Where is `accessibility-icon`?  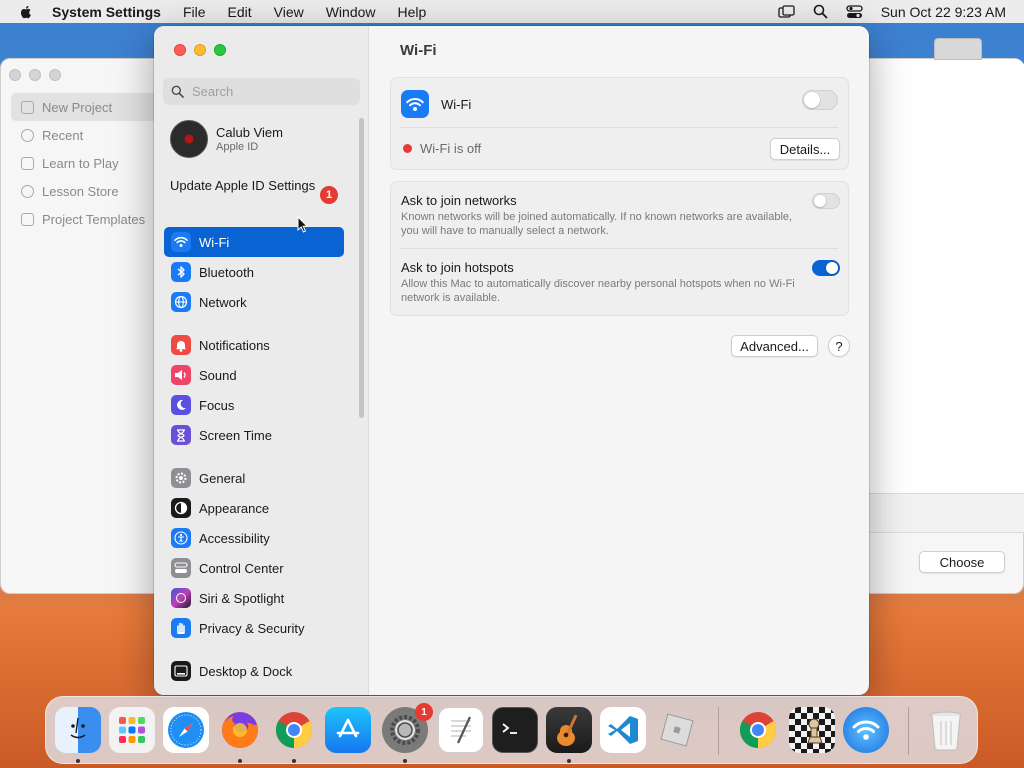
accessibility-icon is located at coordinates (181, 538).